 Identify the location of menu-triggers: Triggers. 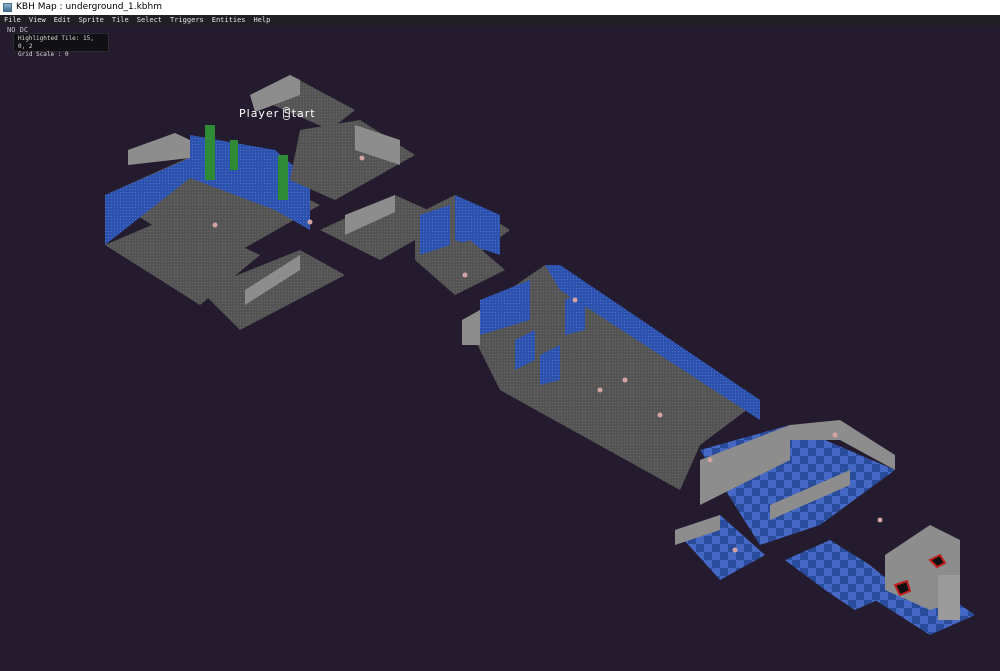
(187, 20).